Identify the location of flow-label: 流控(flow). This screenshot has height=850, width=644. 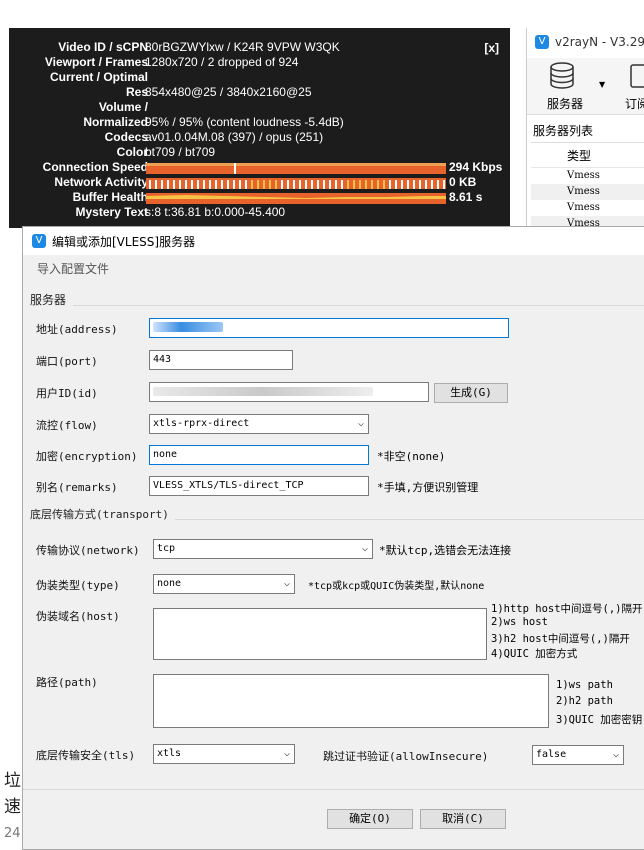
(67, 425).